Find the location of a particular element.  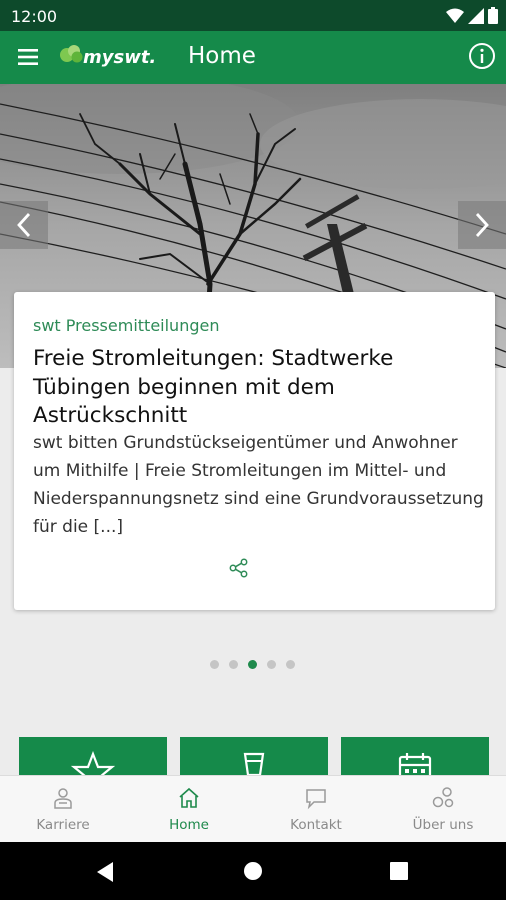

system-navigation-bar is located at coordinates (253, 871).